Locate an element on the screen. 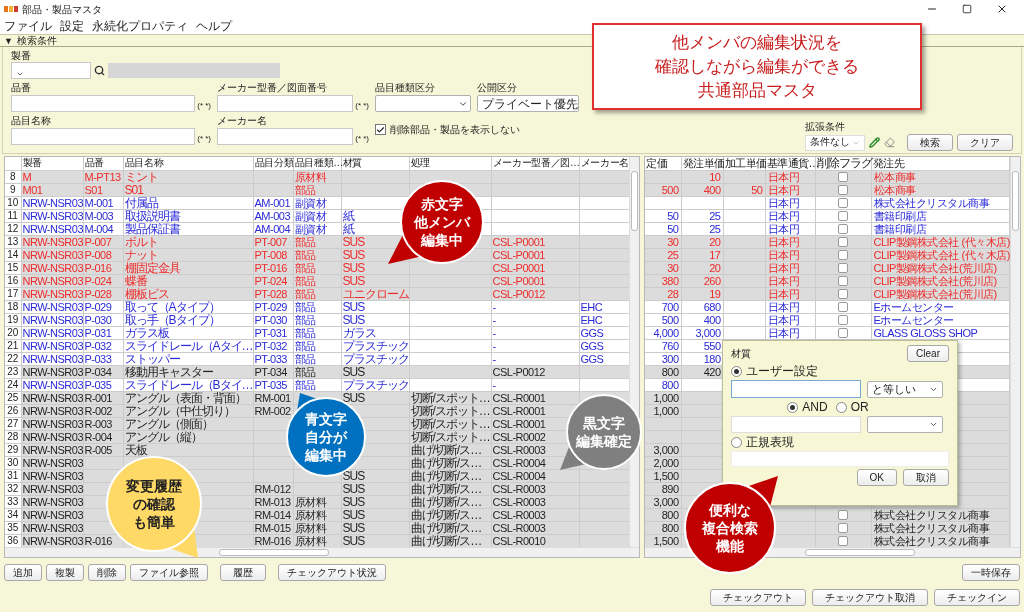  checkout-button: チェックアウト is located at coordinates (758, 597).